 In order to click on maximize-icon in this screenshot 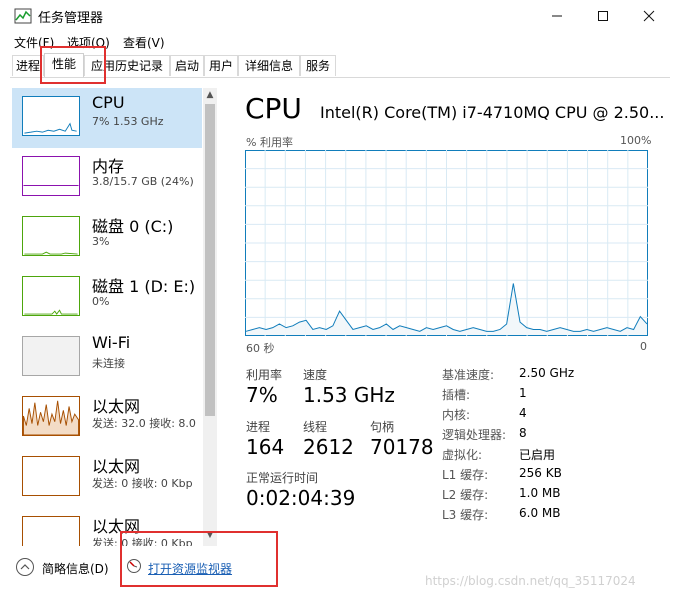, I will do `click(603, 16)`.